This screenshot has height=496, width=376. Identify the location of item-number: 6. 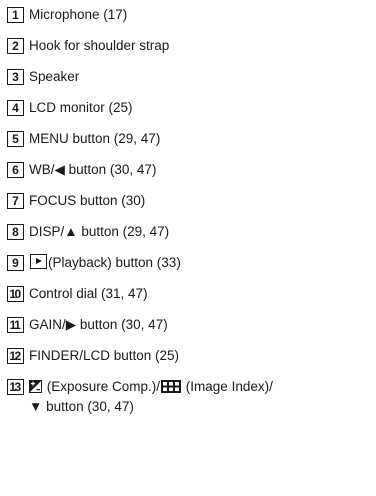
(15, 170).